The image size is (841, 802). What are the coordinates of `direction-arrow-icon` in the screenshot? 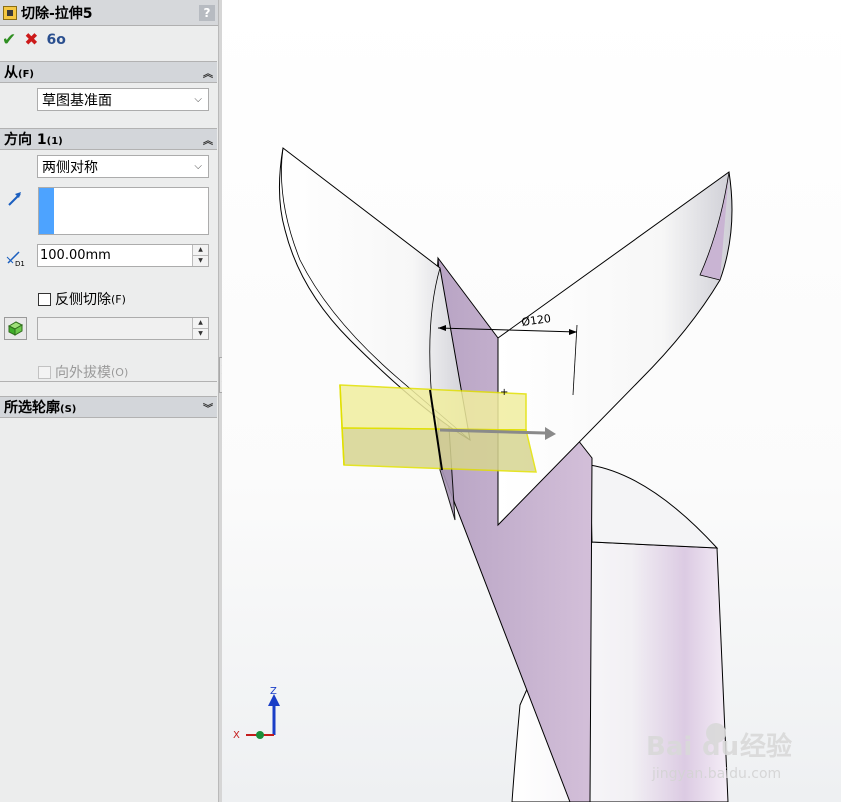 It's located at (15, 199).